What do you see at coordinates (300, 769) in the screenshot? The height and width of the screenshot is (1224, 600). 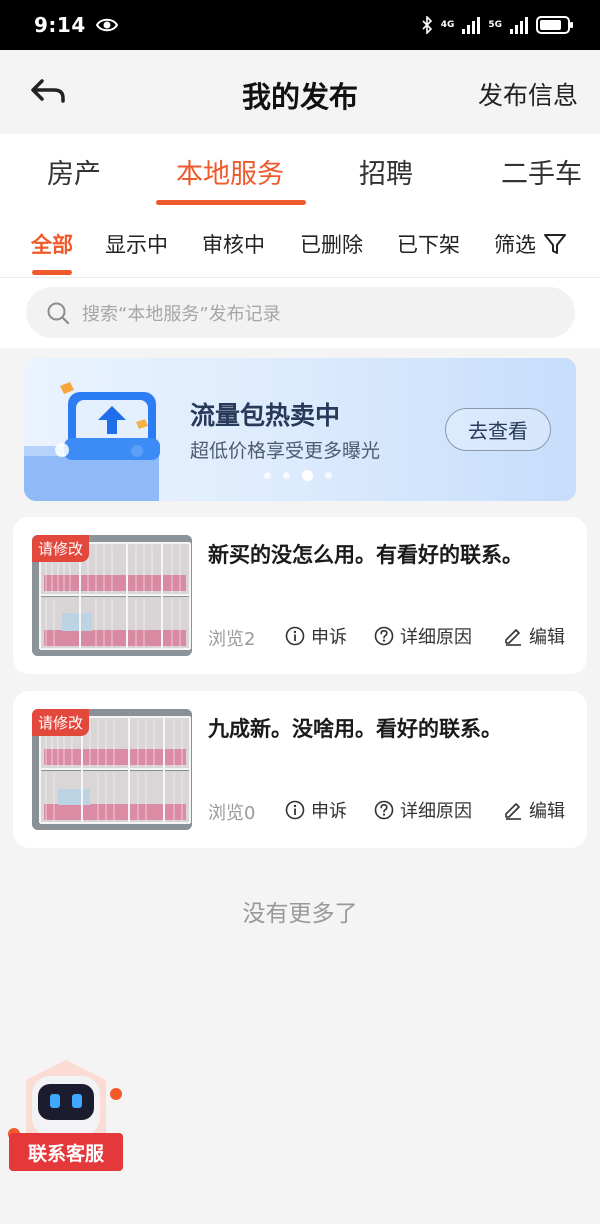 I see `listing-card: 请修改 九成新。没啥用。看好的联系。 浏览0 申诉 详细原因 编辑` at bounding box center [300, 769].